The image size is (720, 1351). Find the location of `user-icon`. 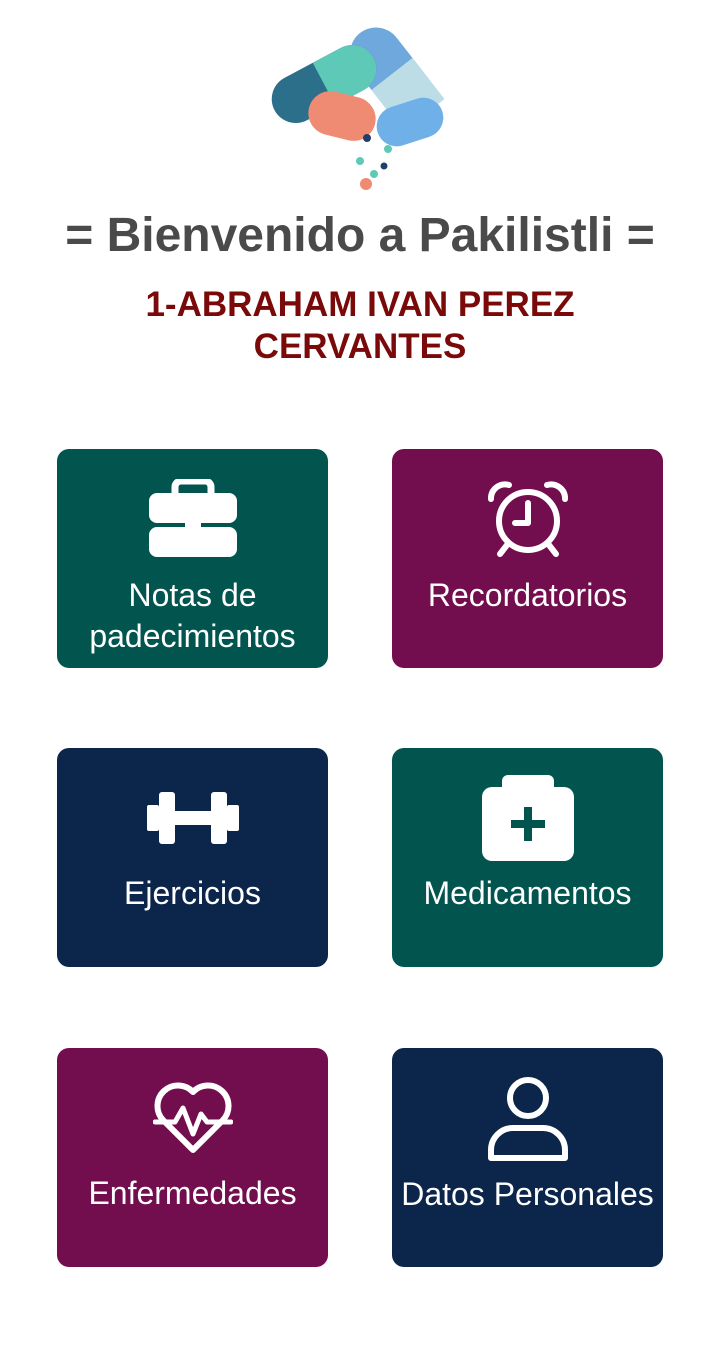

user-icon is located at coordinates (527, 1119).